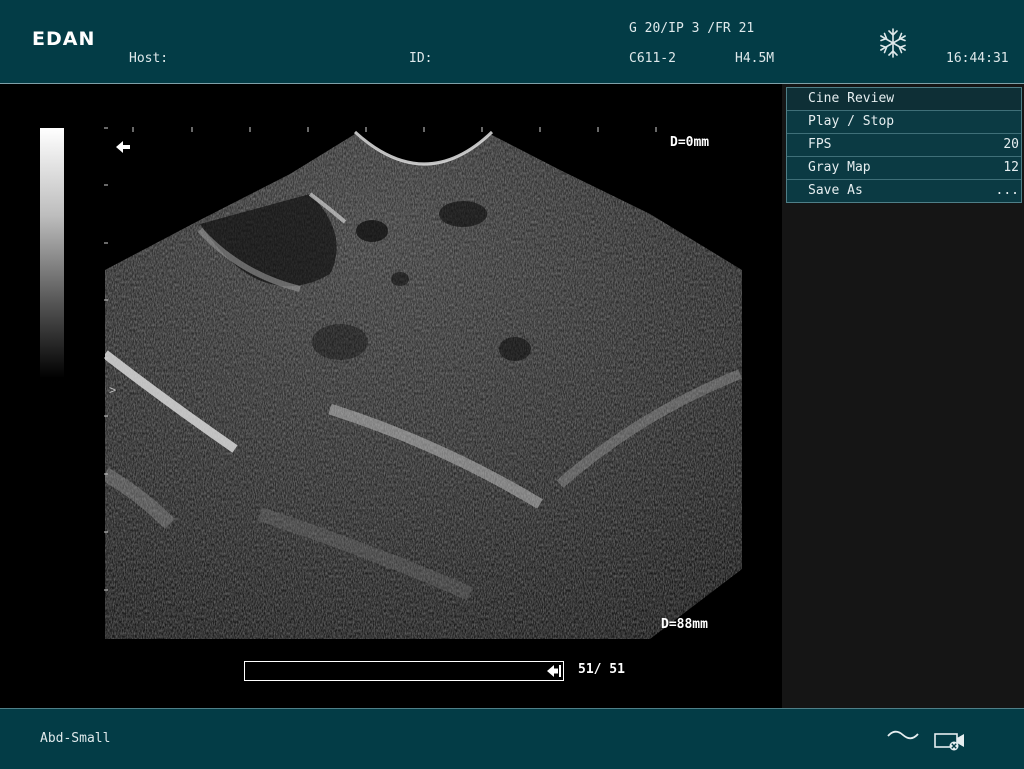 Image resolution: width=1024 pixels, height=769 pixels. I want to click on menu-item-fps: FPS 20, so click(904, 145).